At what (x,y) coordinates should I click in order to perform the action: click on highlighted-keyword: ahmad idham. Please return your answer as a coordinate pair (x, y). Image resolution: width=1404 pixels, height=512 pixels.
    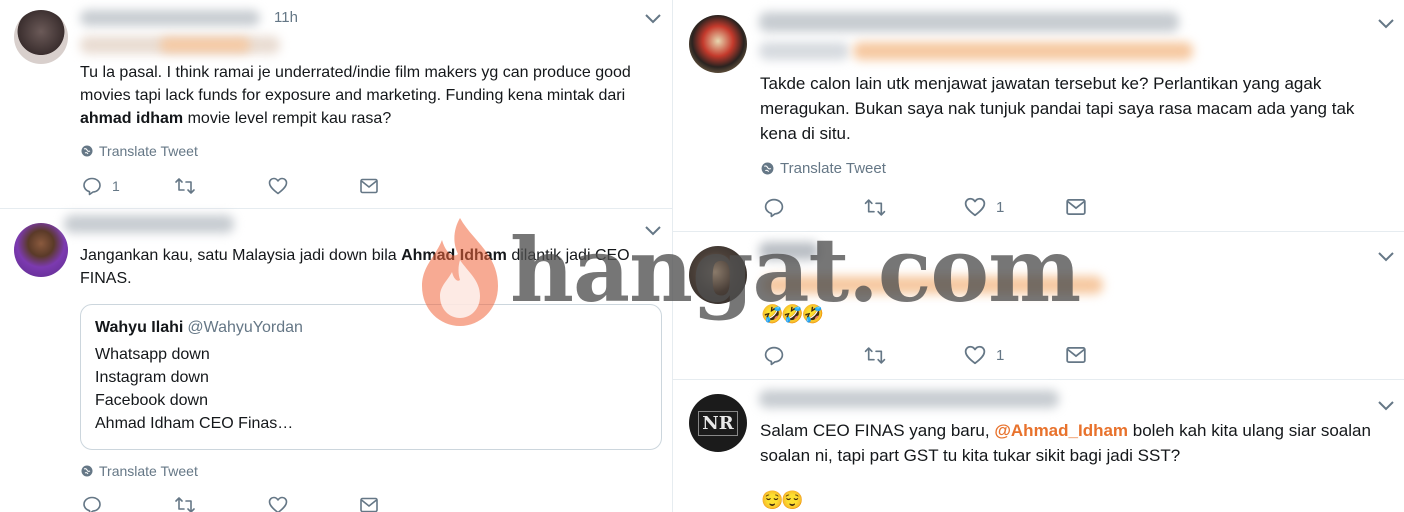
    Looking at the image, I should click on (132, 118).